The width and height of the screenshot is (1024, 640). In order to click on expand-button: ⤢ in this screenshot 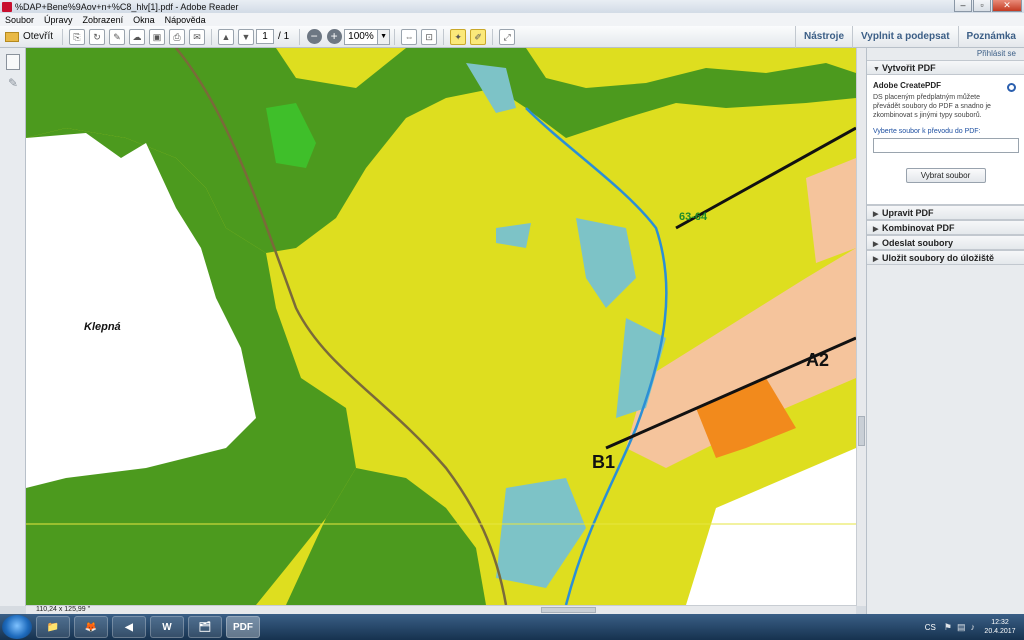, I will do `click(507, 37)`.